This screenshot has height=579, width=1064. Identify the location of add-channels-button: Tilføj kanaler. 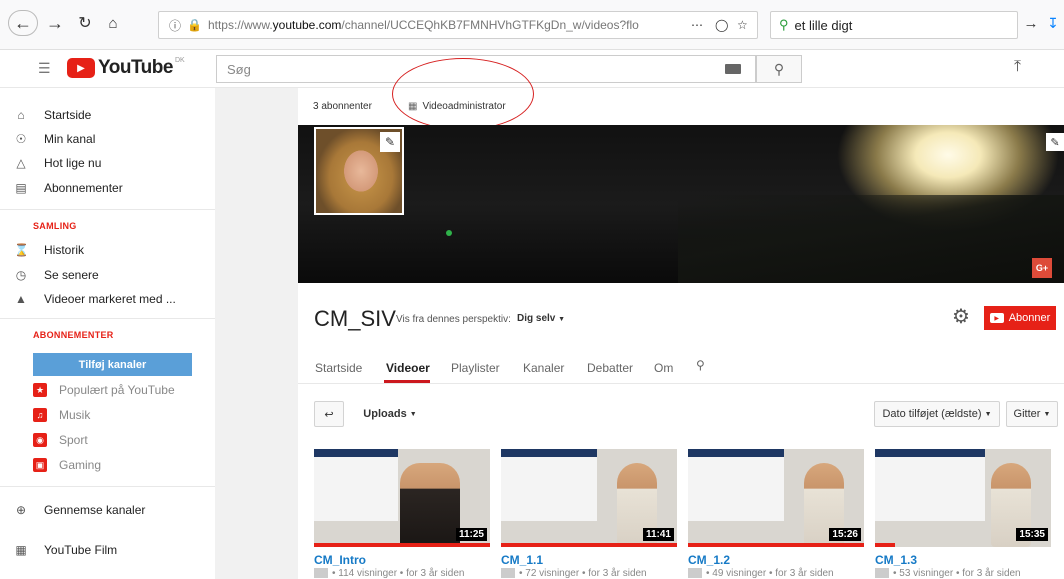
(112, 364).